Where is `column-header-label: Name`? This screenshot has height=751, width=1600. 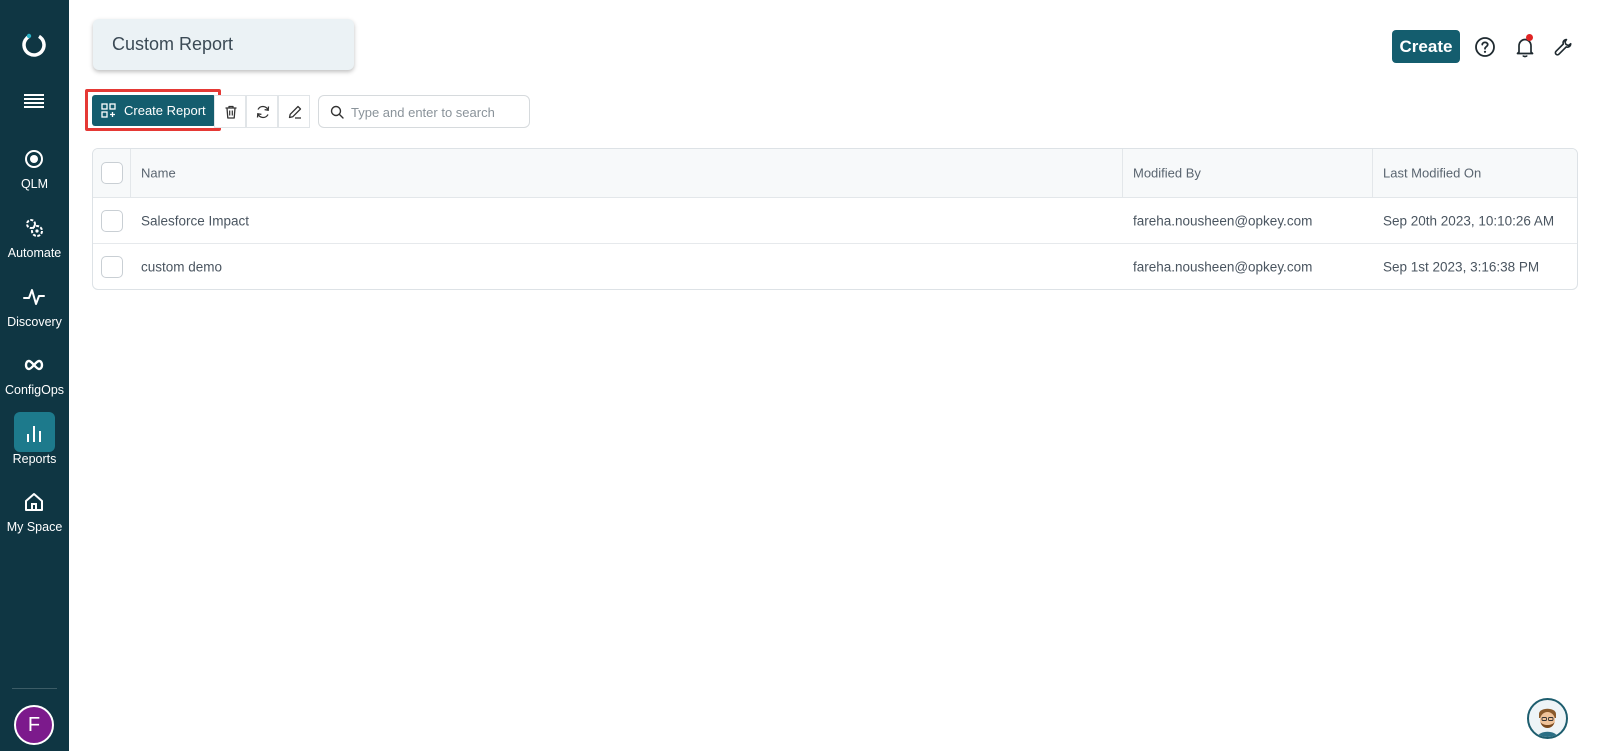
column-header-label: Name is located at coordinates (158, 173).